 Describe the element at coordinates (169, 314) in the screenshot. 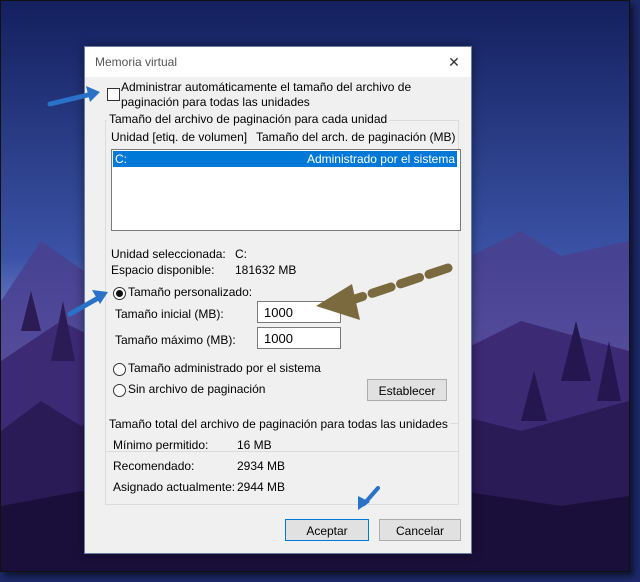

I see `initial-size-label: Tamaño inicial (MB):` at that location.